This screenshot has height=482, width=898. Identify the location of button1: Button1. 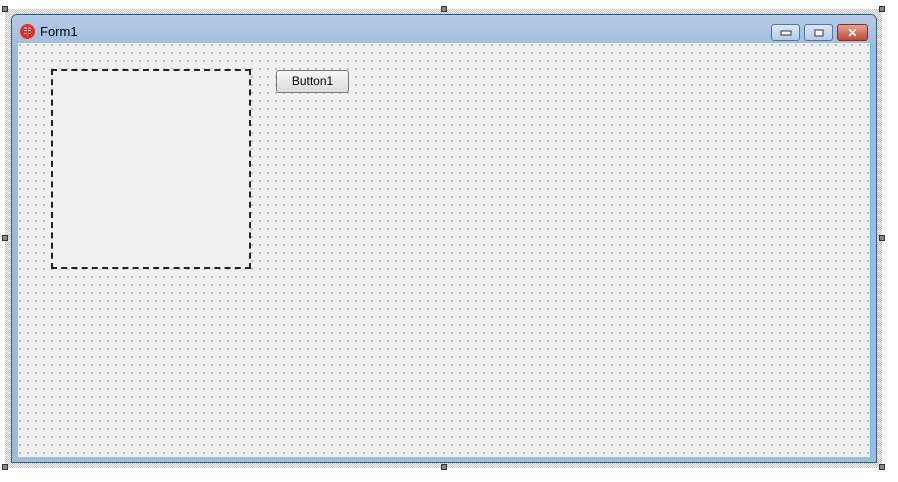
(312, 81).